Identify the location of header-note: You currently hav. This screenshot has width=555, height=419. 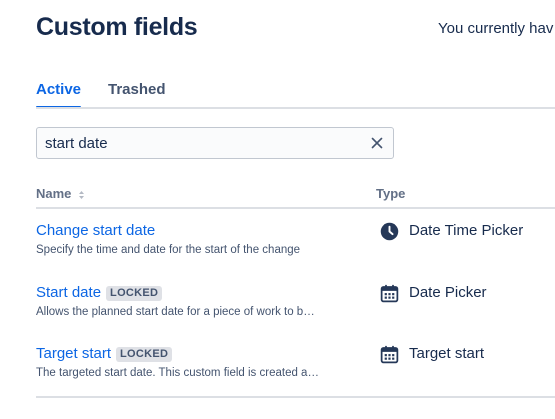
(496, 28).